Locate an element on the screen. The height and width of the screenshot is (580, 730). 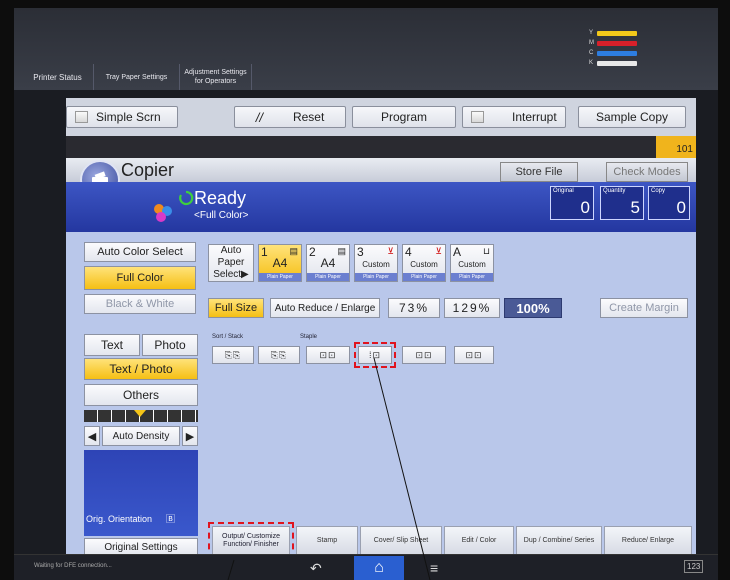
callout-line-staple is located at coordinates (402, 468).